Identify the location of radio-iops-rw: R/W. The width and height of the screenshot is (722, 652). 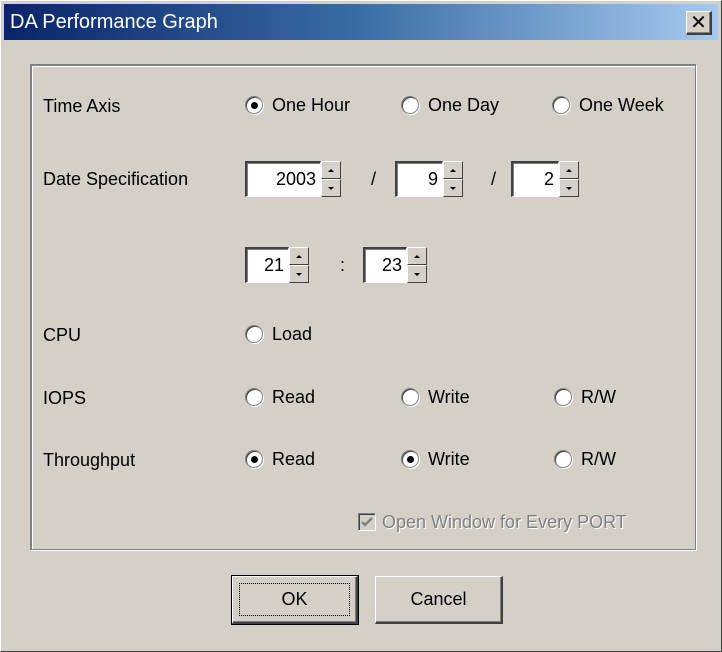
(585, 397).